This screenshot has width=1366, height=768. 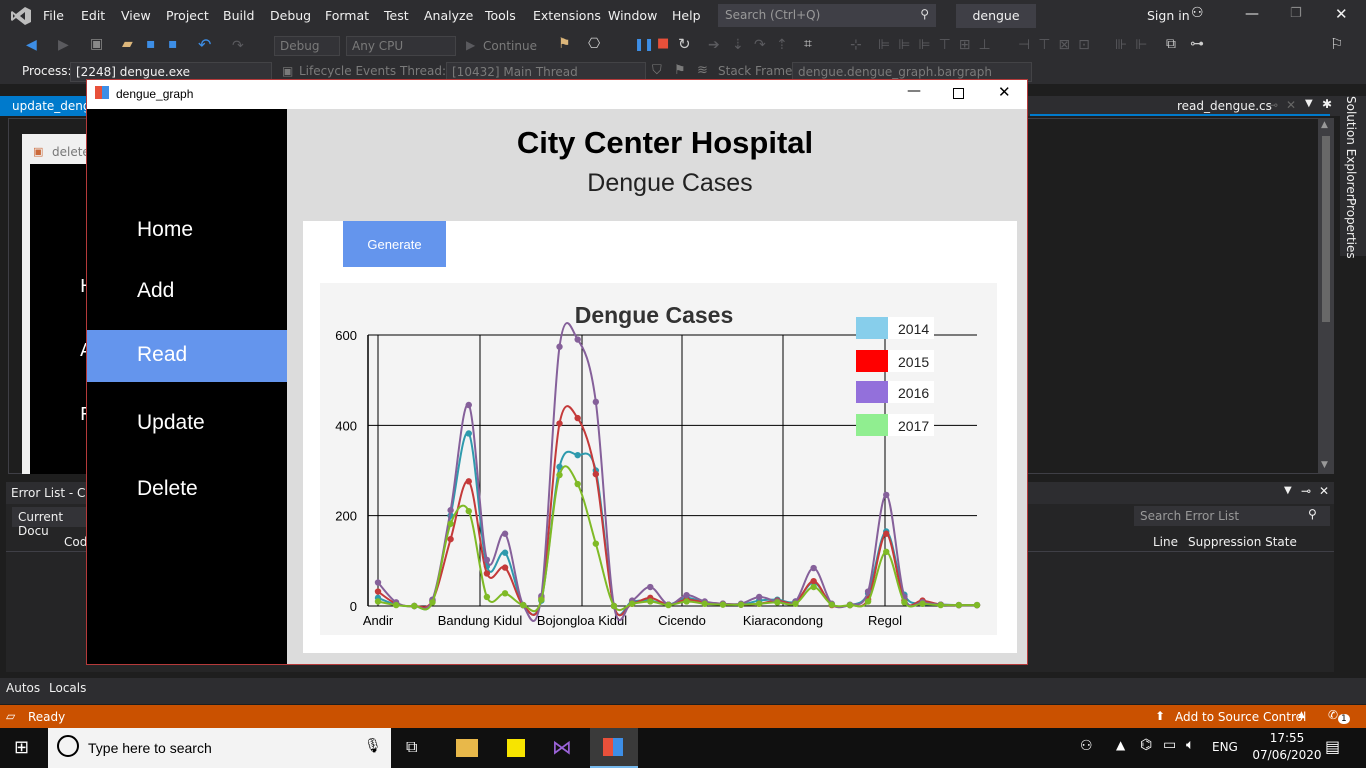 I want to click on column-line: Line, so click(x=1165, y=542).